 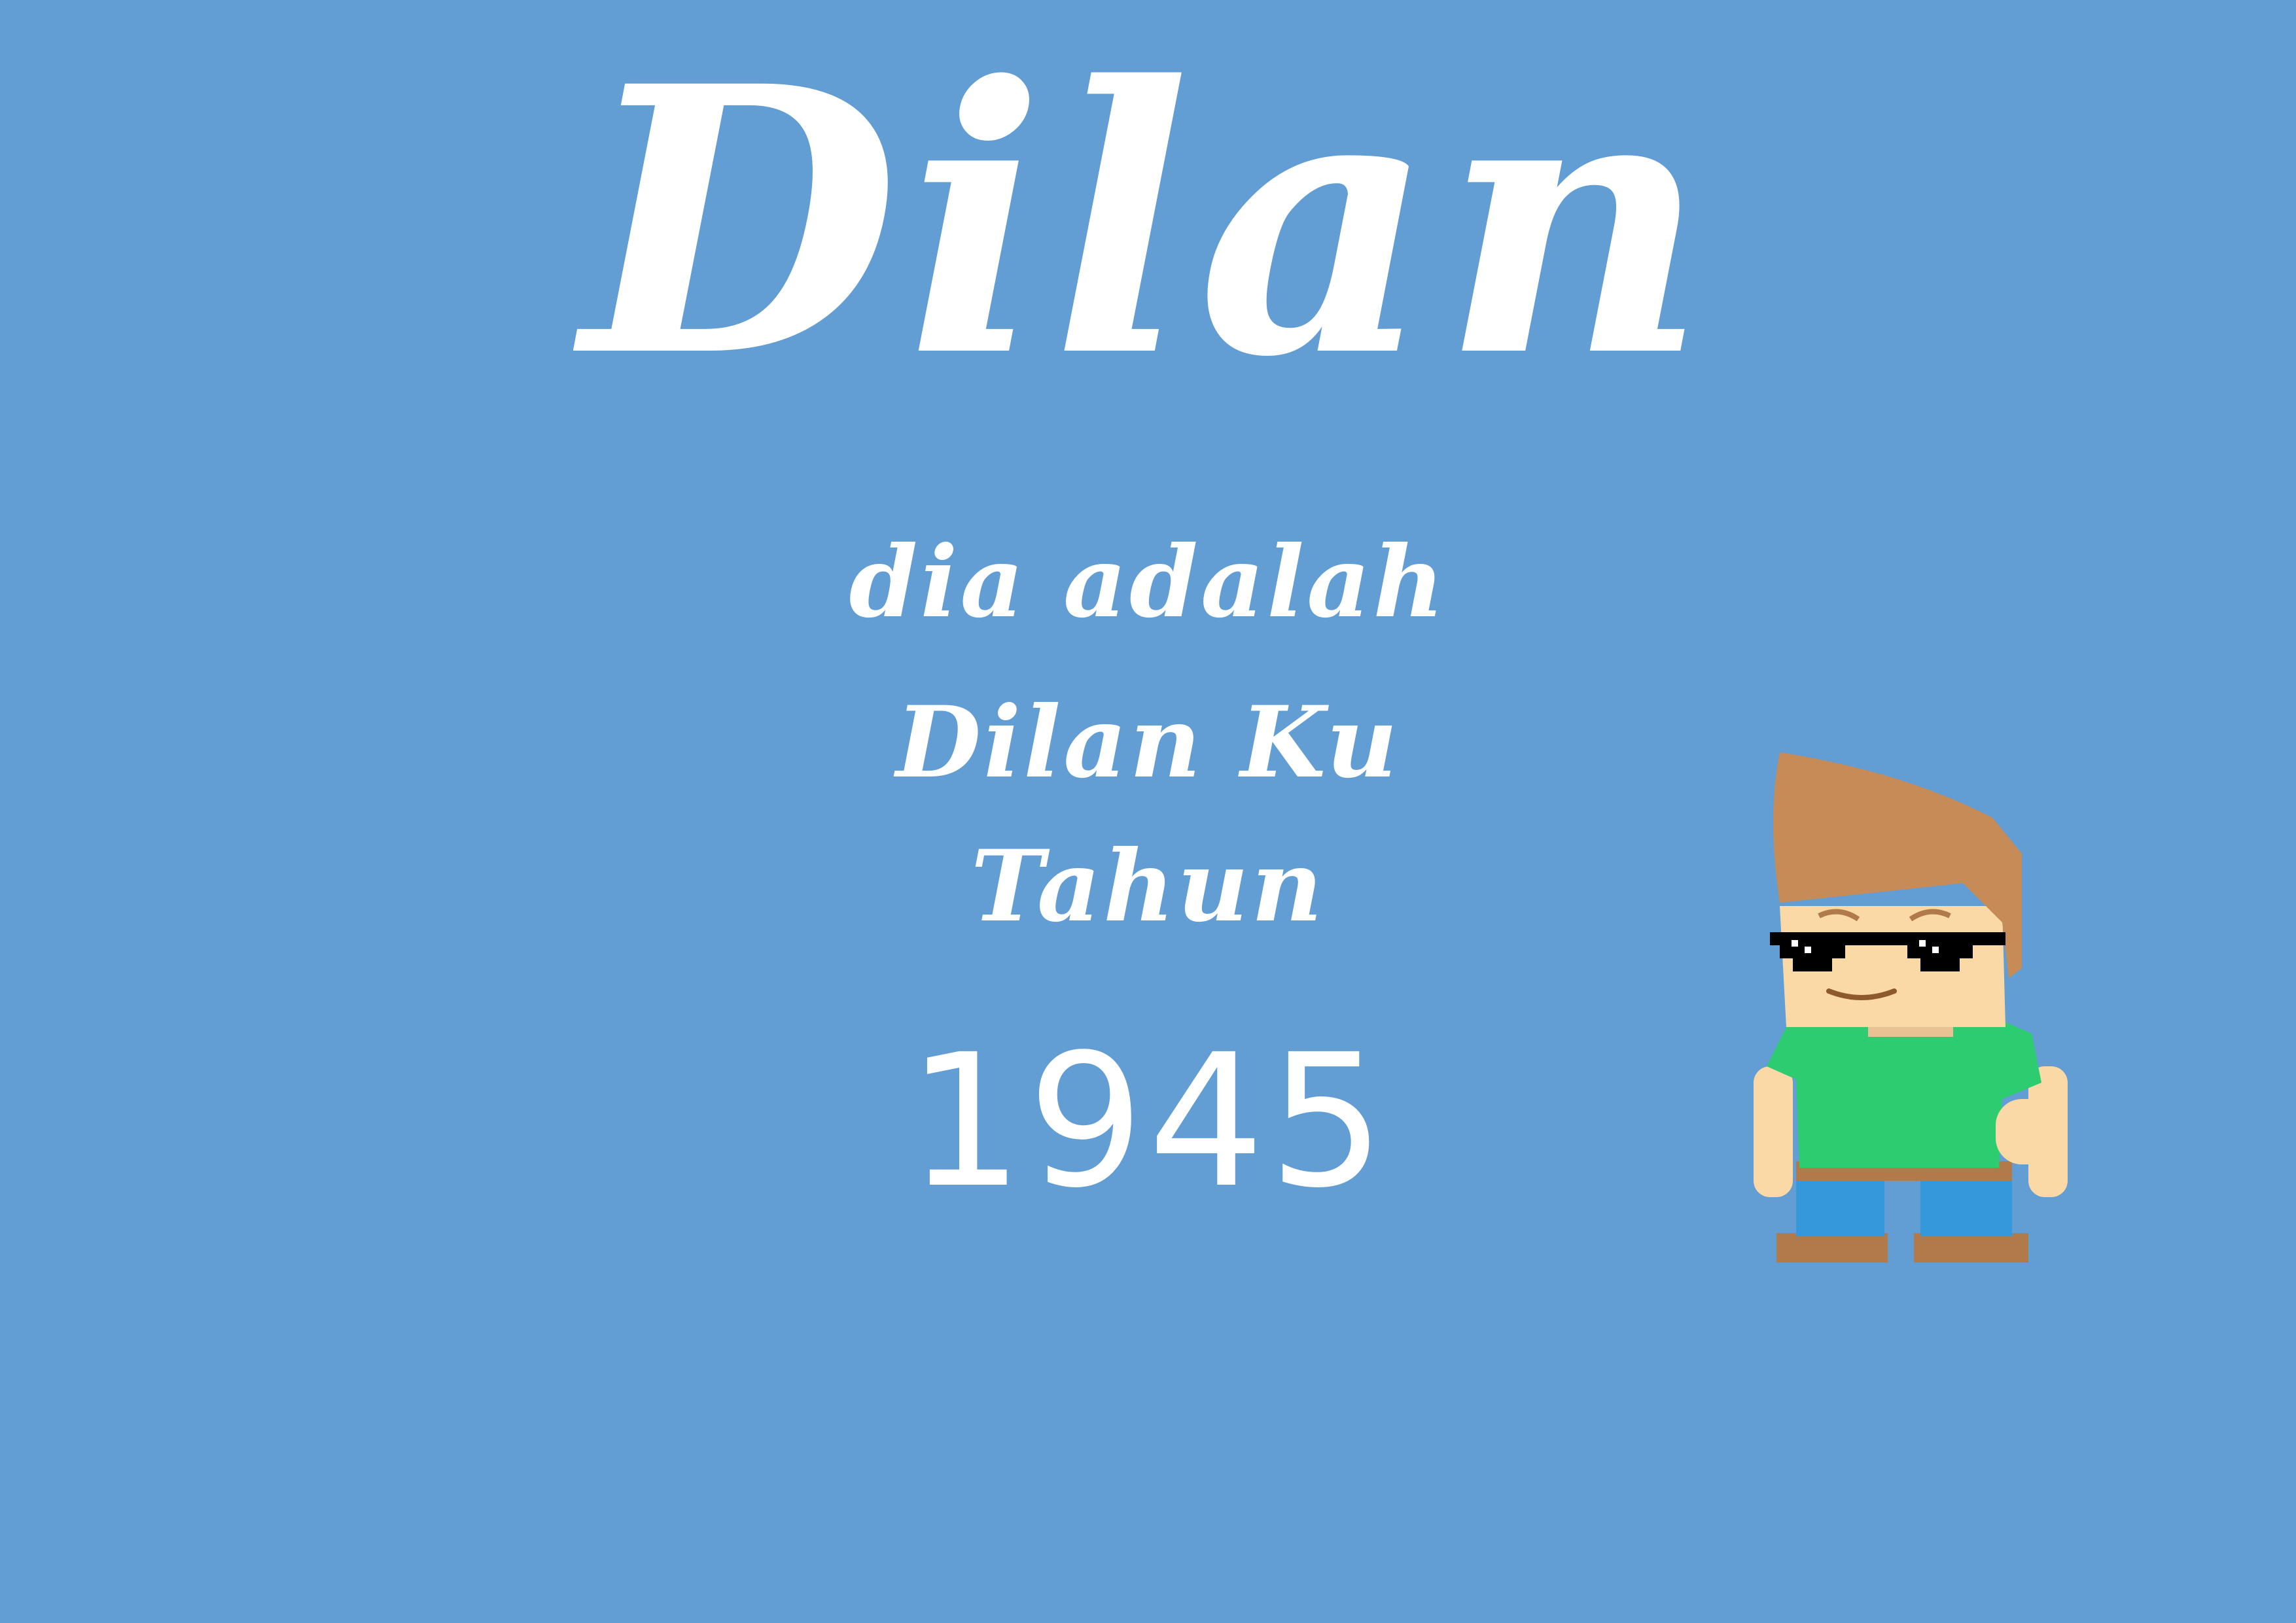 What do you see at coordinates (1148, 582) in the screenshot?
I see `subtitle-line-1: dia adalah` at bounding box center [1148, 582].